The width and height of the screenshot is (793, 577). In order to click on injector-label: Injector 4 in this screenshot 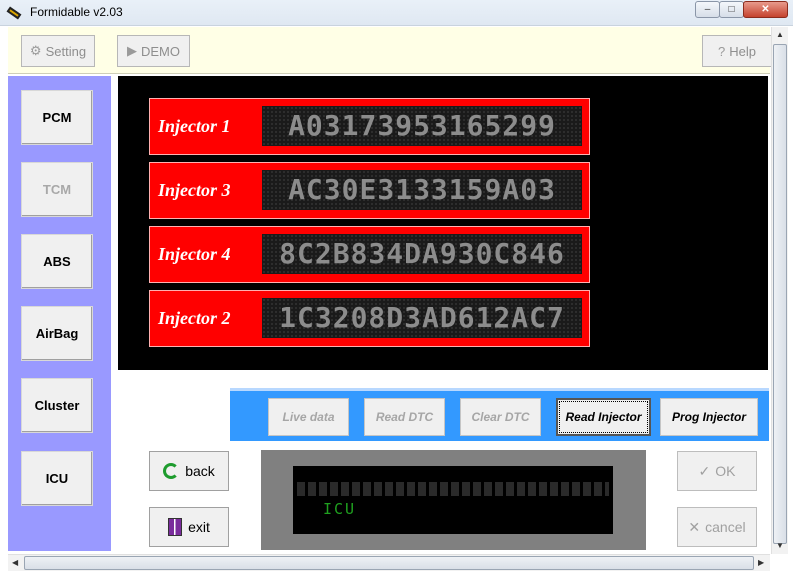, I will do `click(194, 254)`.